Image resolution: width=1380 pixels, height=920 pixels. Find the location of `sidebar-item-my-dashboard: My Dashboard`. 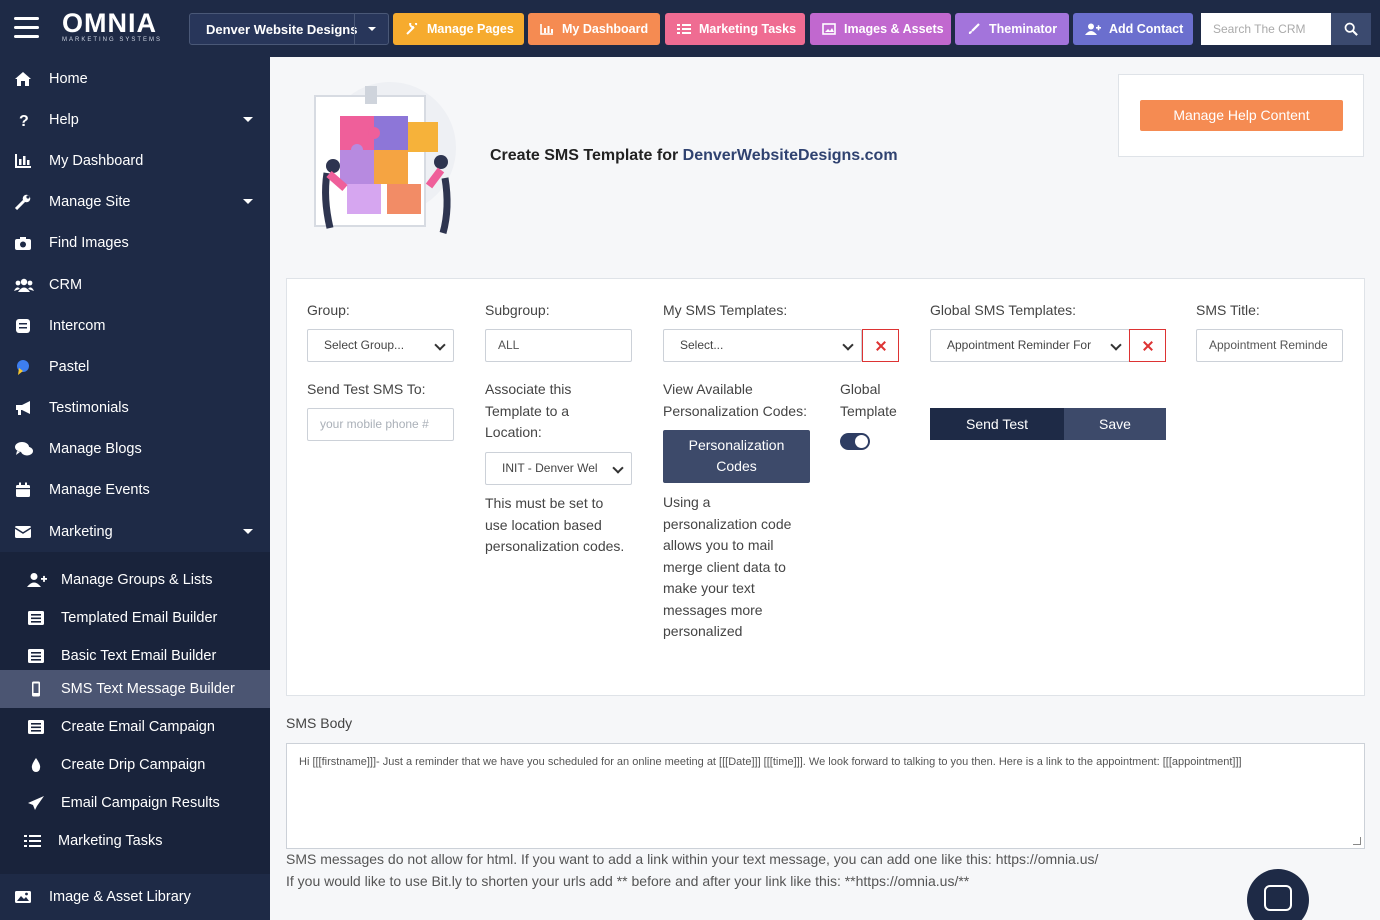

sidebar-item-my-dashboard: My Dashboard is located at coordinates (135, 160).